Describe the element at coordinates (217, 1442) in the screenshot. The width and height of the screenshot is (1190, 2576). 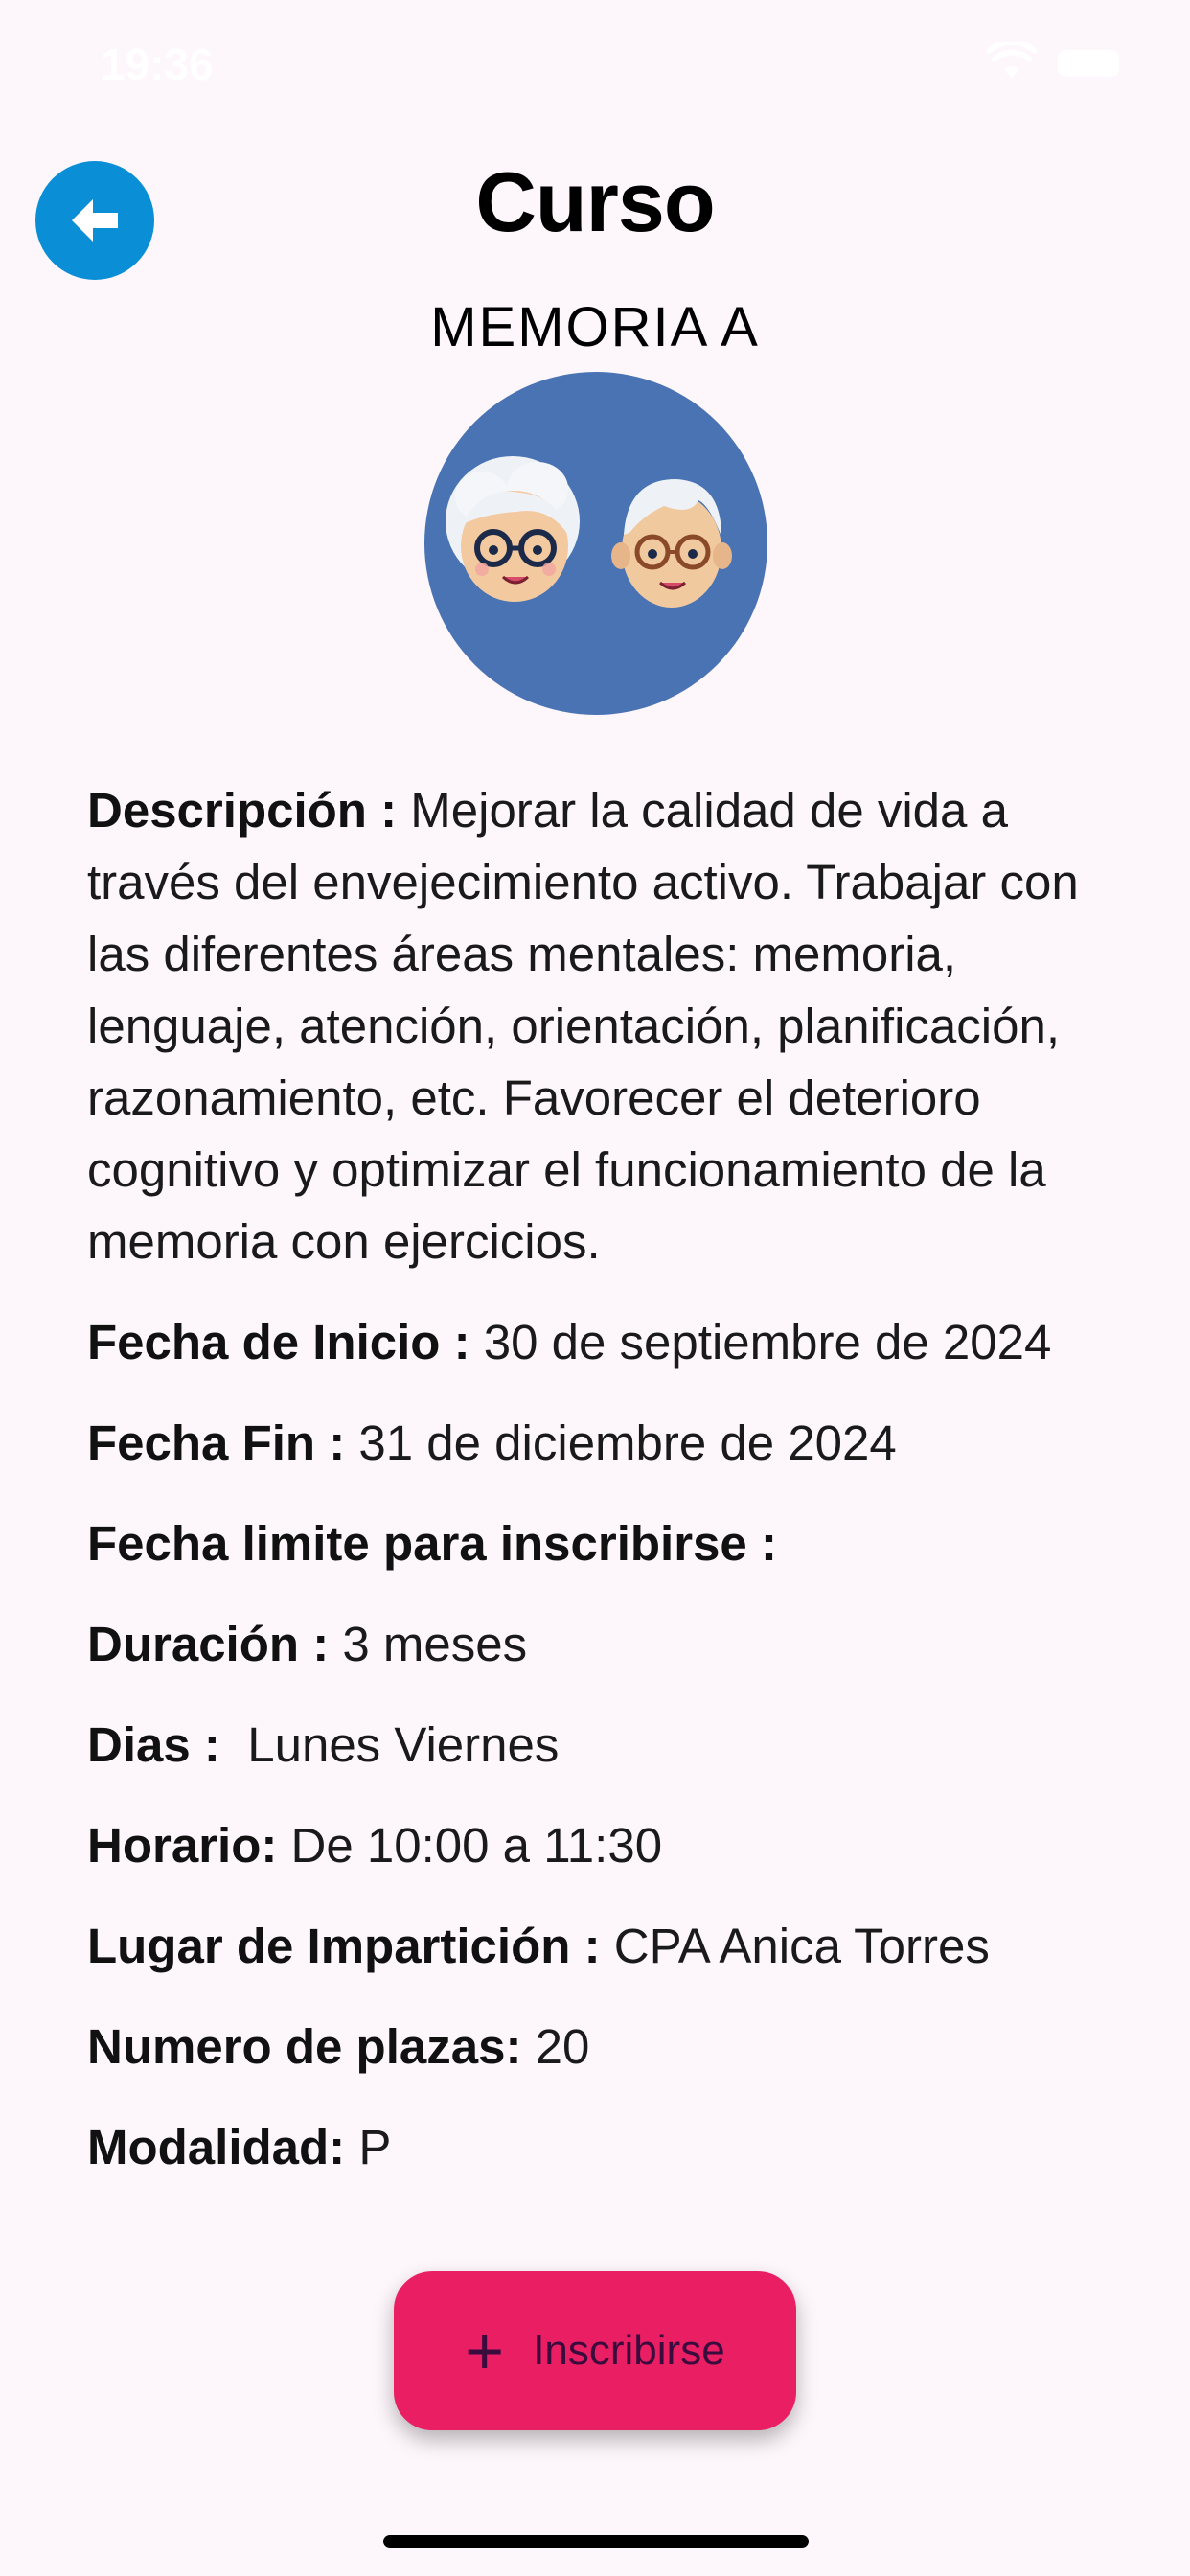
I see `fecha-fin-label: Fecha Fin :` at that location.